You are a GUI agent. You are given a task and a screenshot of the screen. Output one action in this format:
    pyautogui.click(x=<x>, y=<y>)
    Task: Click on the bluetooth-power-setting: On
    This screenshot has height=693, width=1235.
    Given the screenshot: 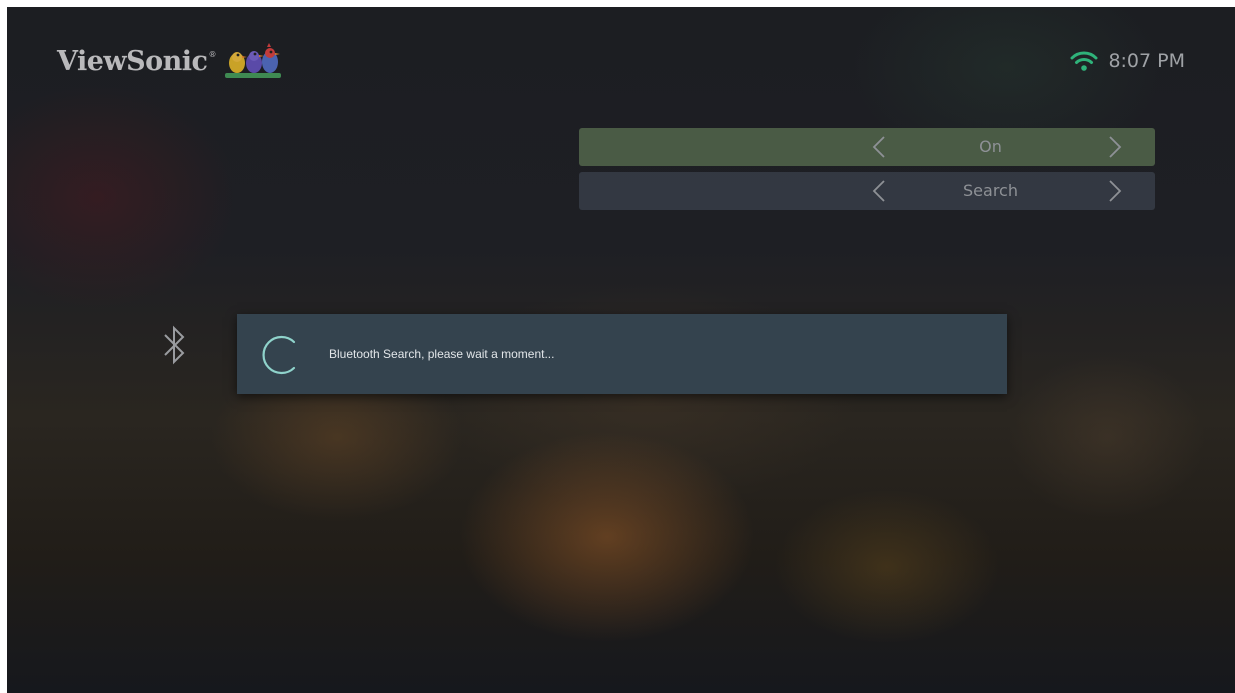 What is the action you would take?
    pyautogui.click(x=867, y=147)
    